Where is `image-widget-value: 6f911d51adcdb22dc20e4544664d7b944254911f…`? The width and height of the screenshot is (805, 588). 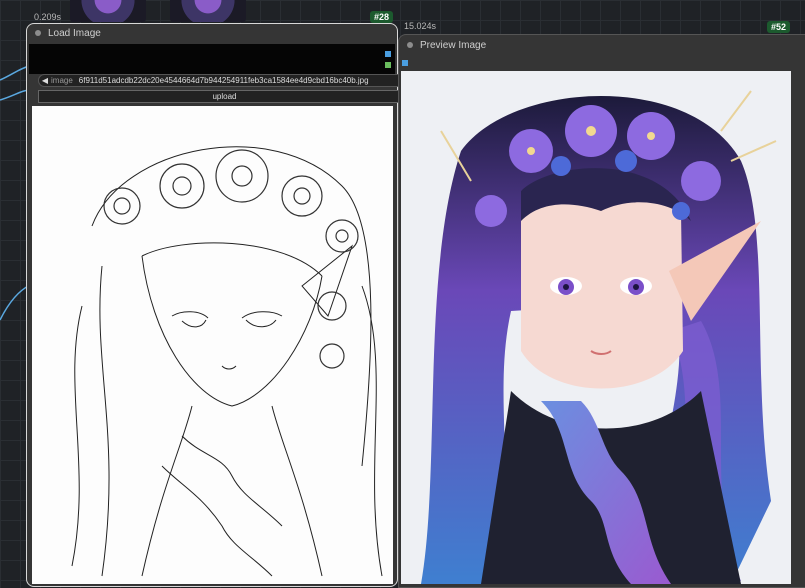
image-widget-value: 6f911d51adcdb22dc20e4544664d7b944254911f… is located at coordinates (223, 80).